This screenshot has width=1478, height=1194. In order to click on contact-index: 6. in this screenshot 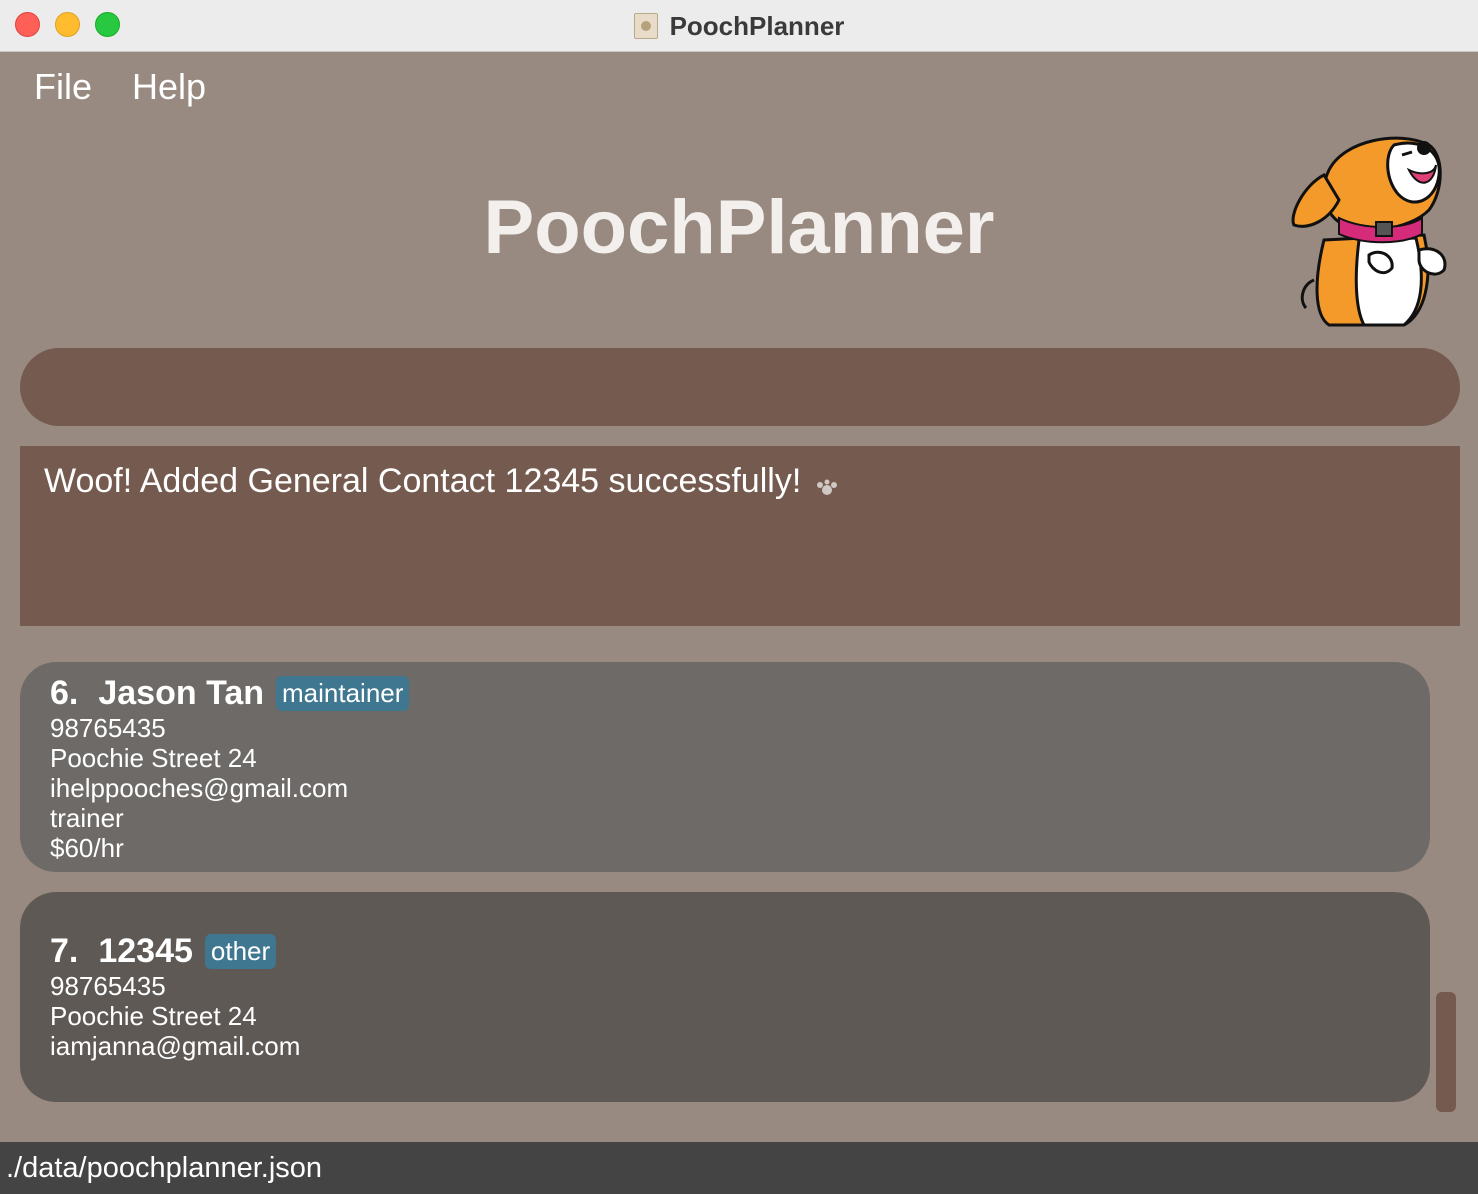, I will do `click(64, 693)`.